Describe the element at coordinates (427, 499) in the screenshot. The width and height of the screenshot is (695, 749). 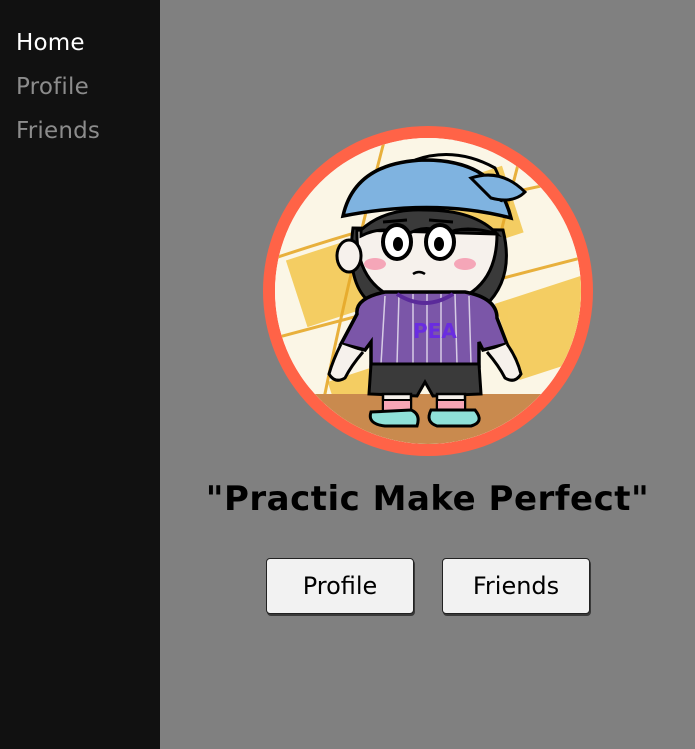
I see `quote-text: "Practic Make Perfect"` at that location.